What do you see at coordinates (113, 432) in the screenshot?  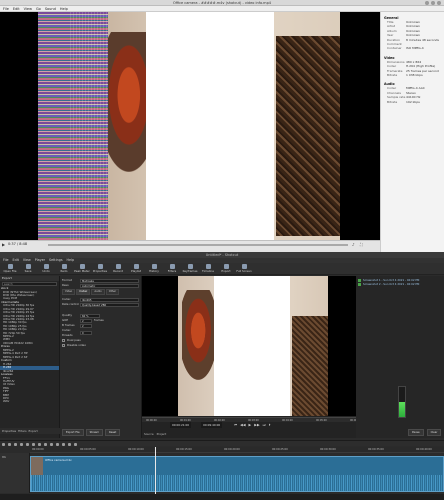 I see `reset-button: Reset` at bounding box center [113, 432].